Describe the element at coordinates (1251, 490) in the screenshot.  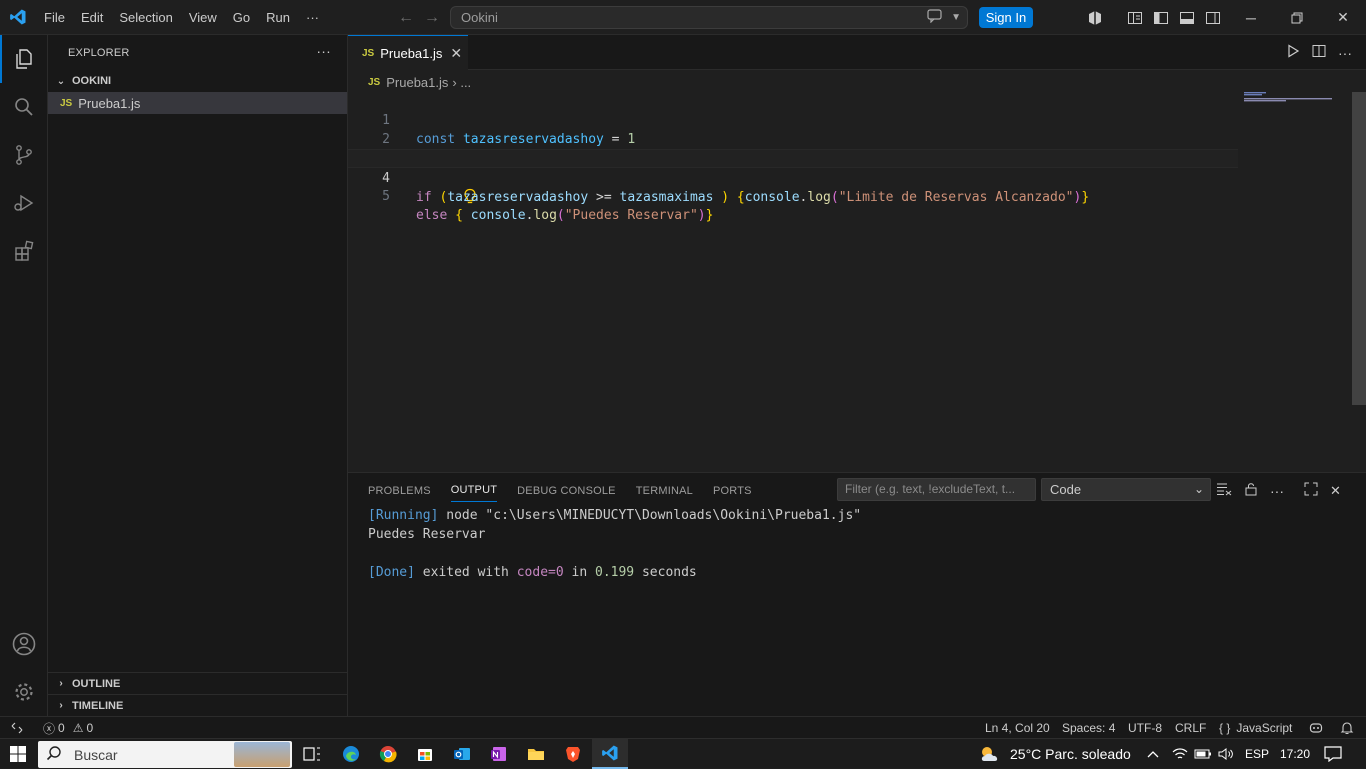
I see `lock-icon` at that location.